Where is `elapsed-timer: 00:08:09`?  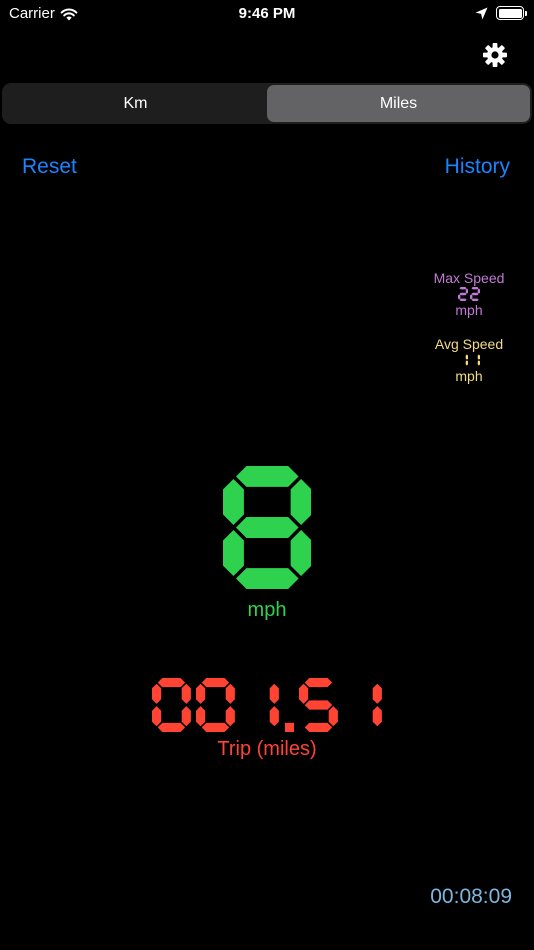 elapsed-timer: 00:08:09 is located at coordinates (471, 896).